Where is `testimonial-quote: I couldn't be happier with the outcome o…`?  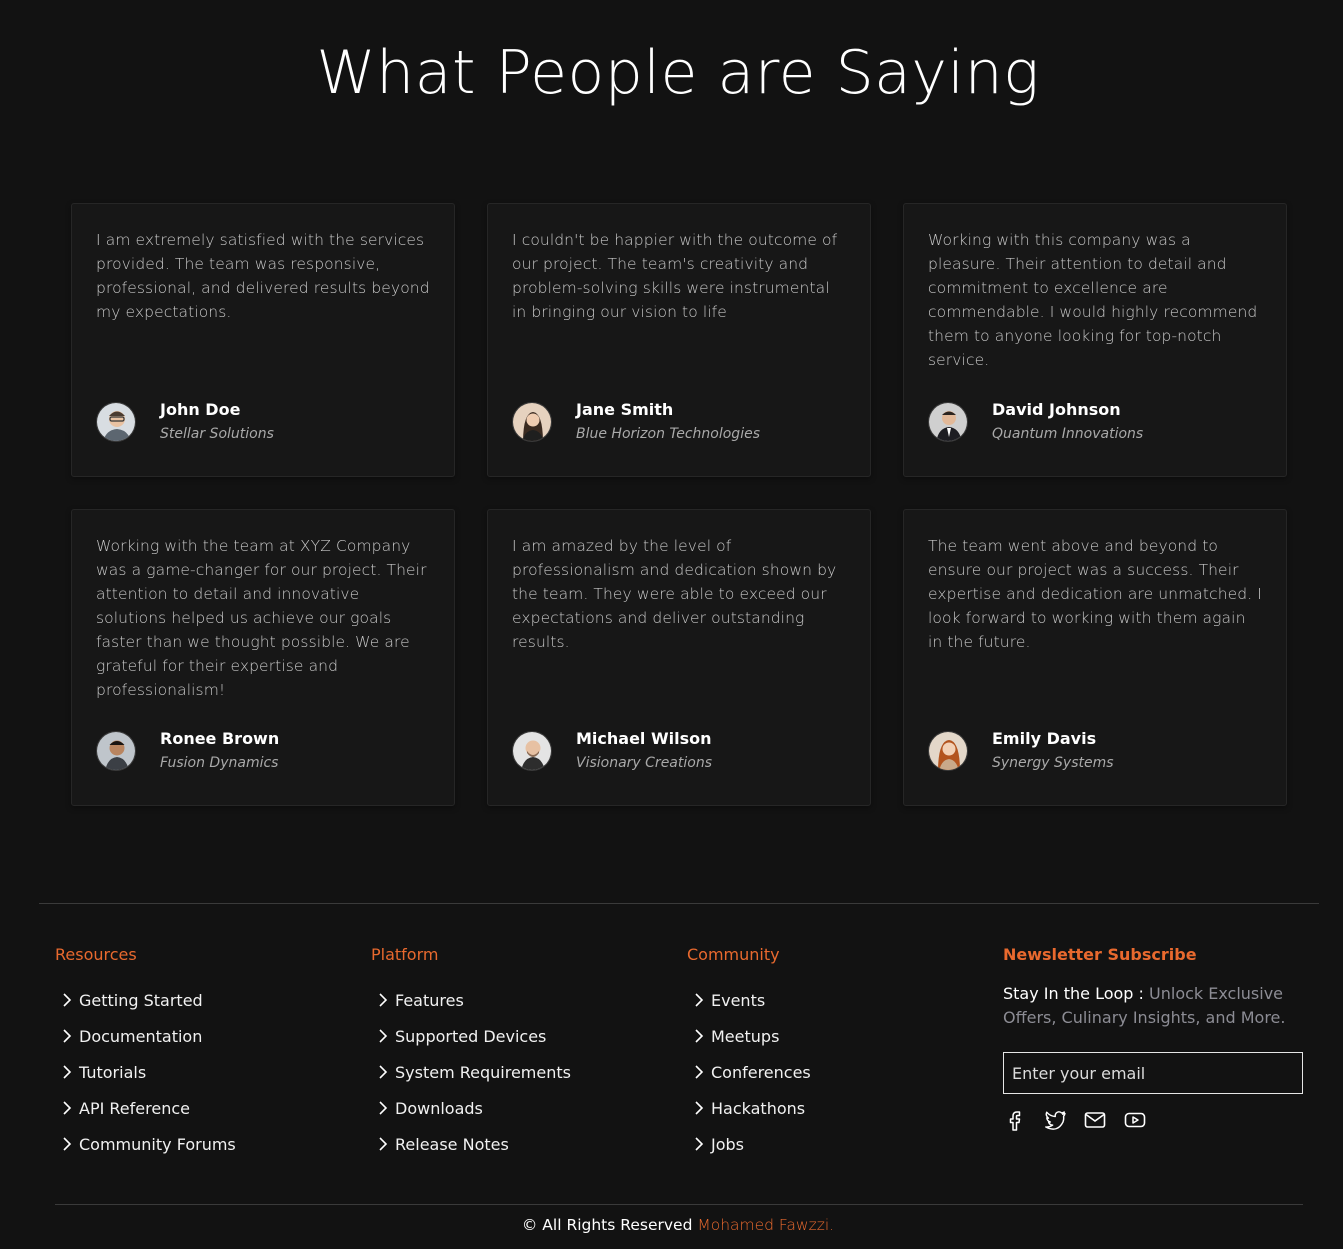
testimonial-quote: I couldn't be happier with the outcome o… is located at coordinates (675, 276).